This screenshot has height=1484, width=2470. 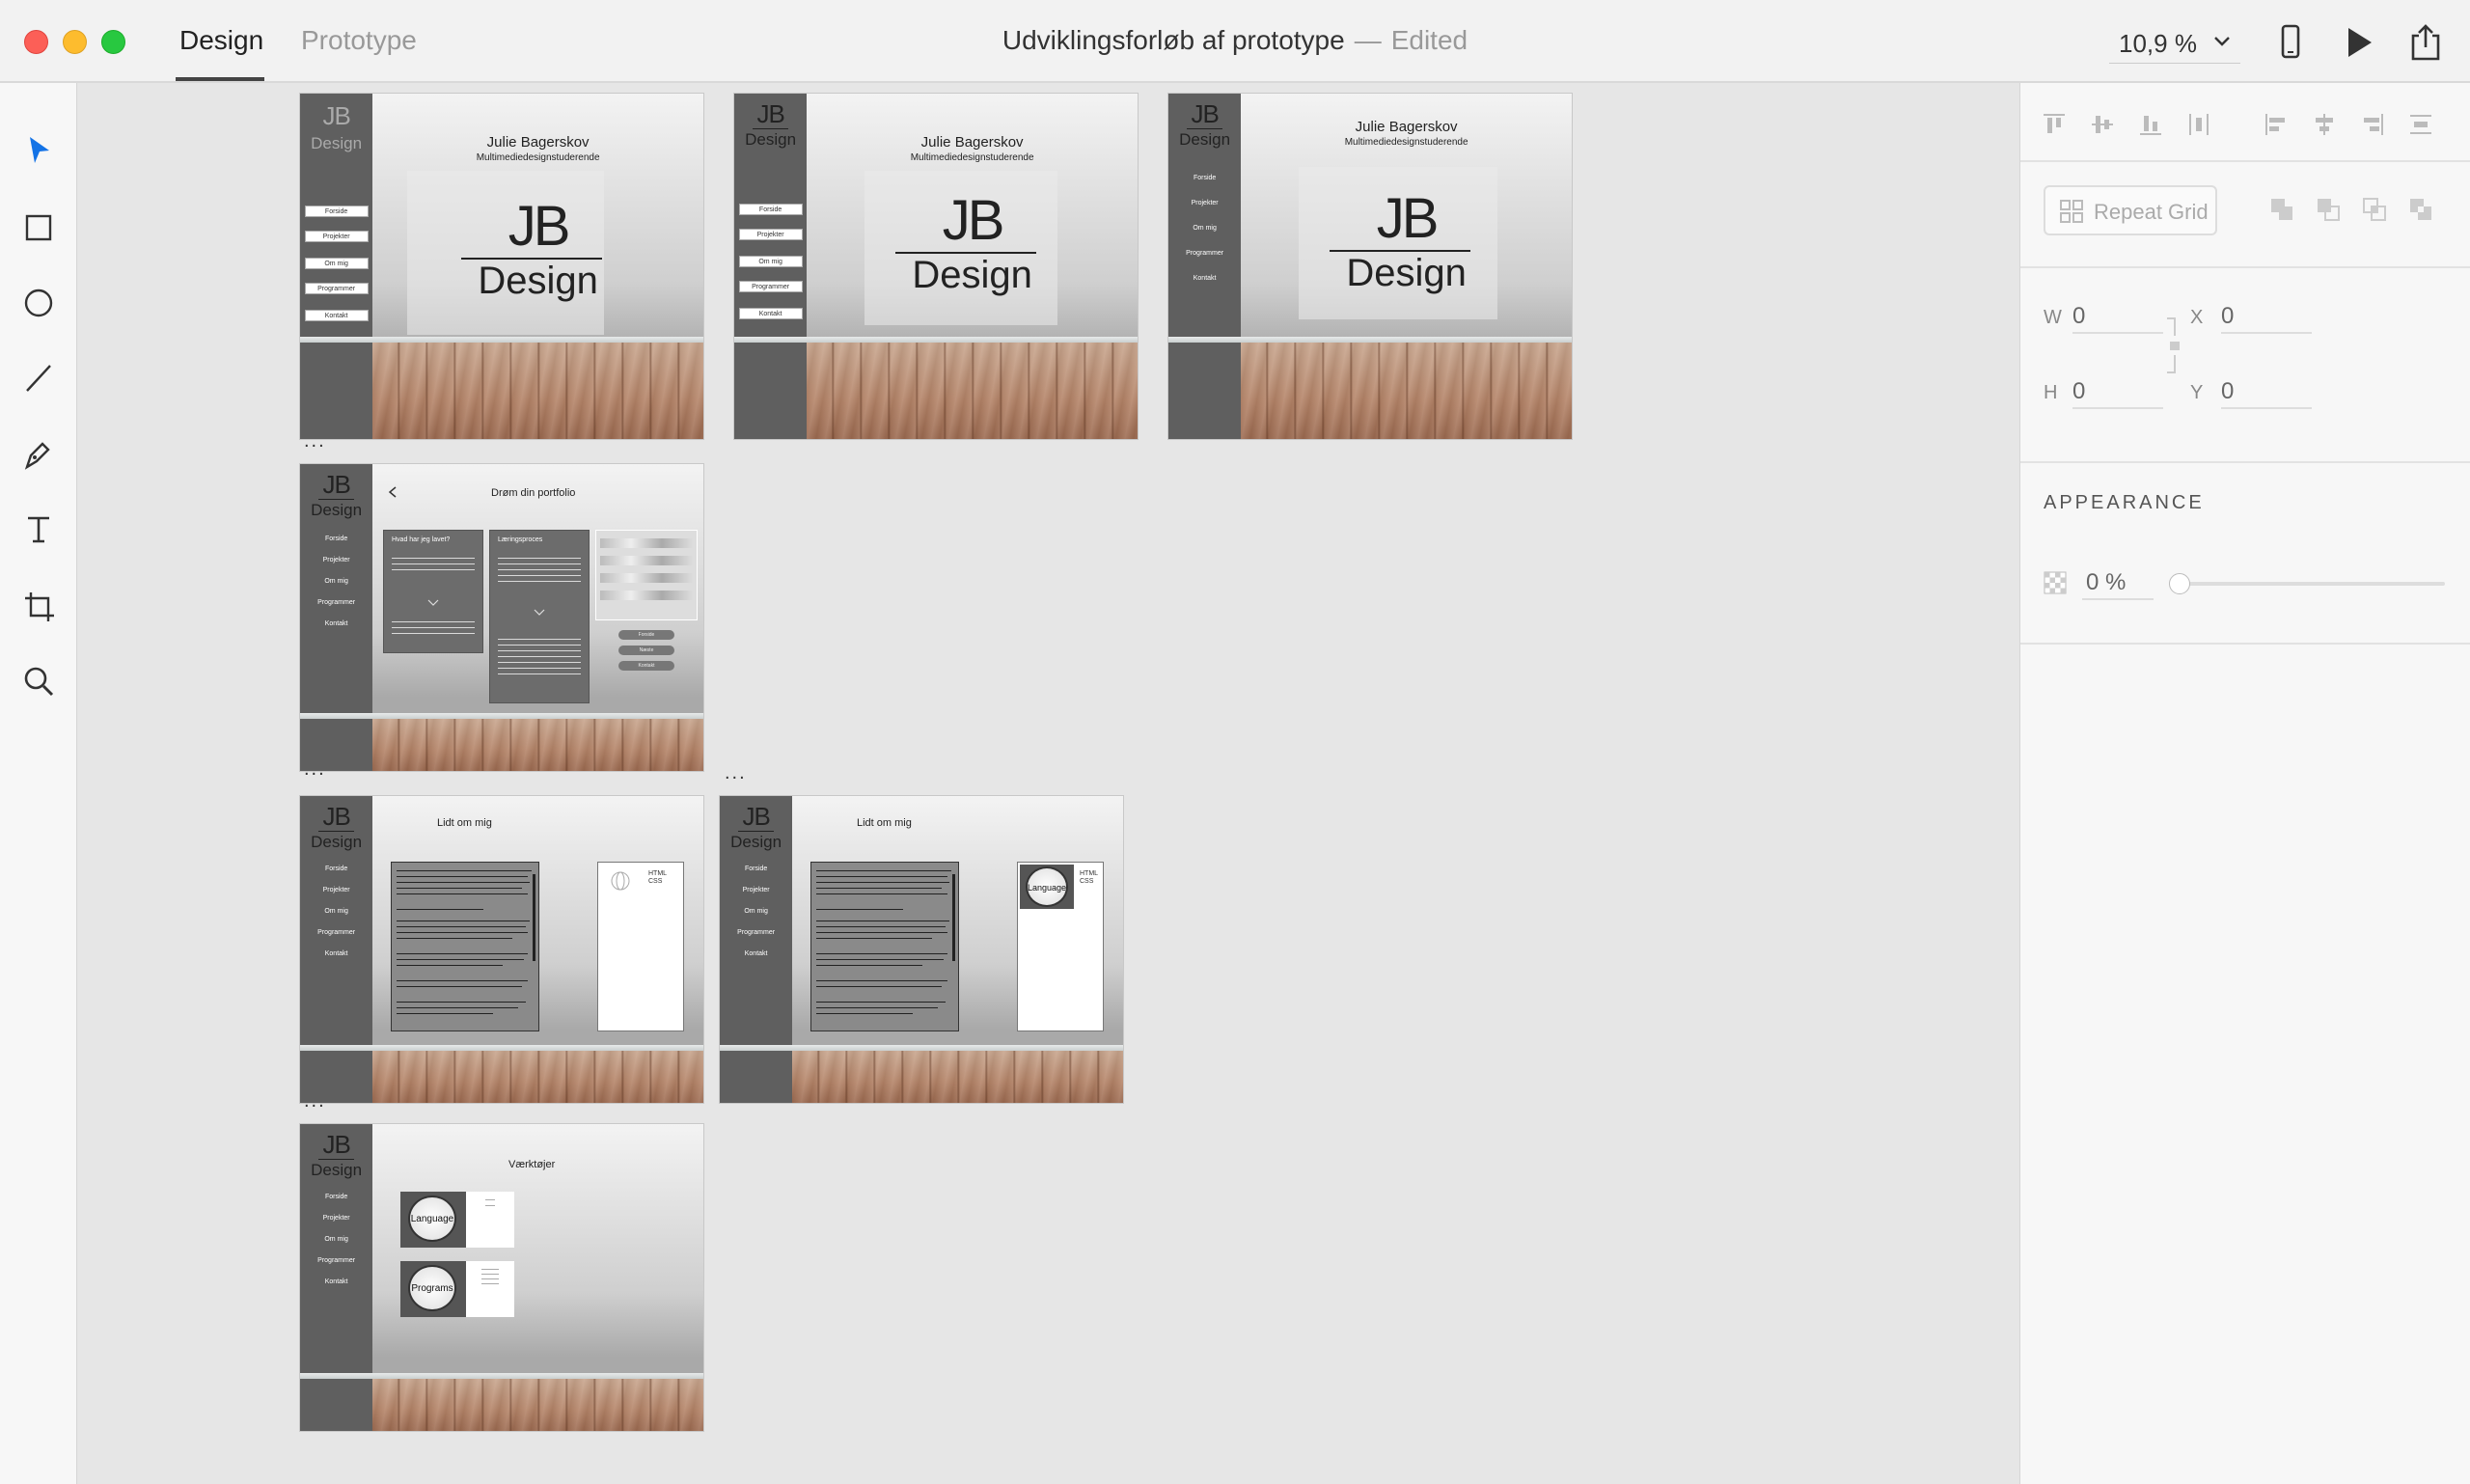 What do you see at coordinates (2310, 584) in the screenshot?
I see `opacity-slider-track` at bounding box center [2310, 584].